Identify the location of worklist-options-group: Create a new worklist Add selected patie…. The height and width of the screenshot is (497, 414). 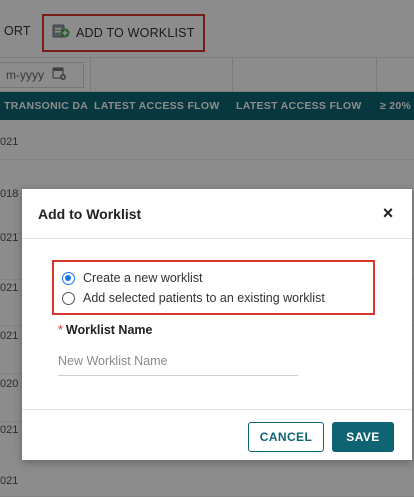
(213, 287).